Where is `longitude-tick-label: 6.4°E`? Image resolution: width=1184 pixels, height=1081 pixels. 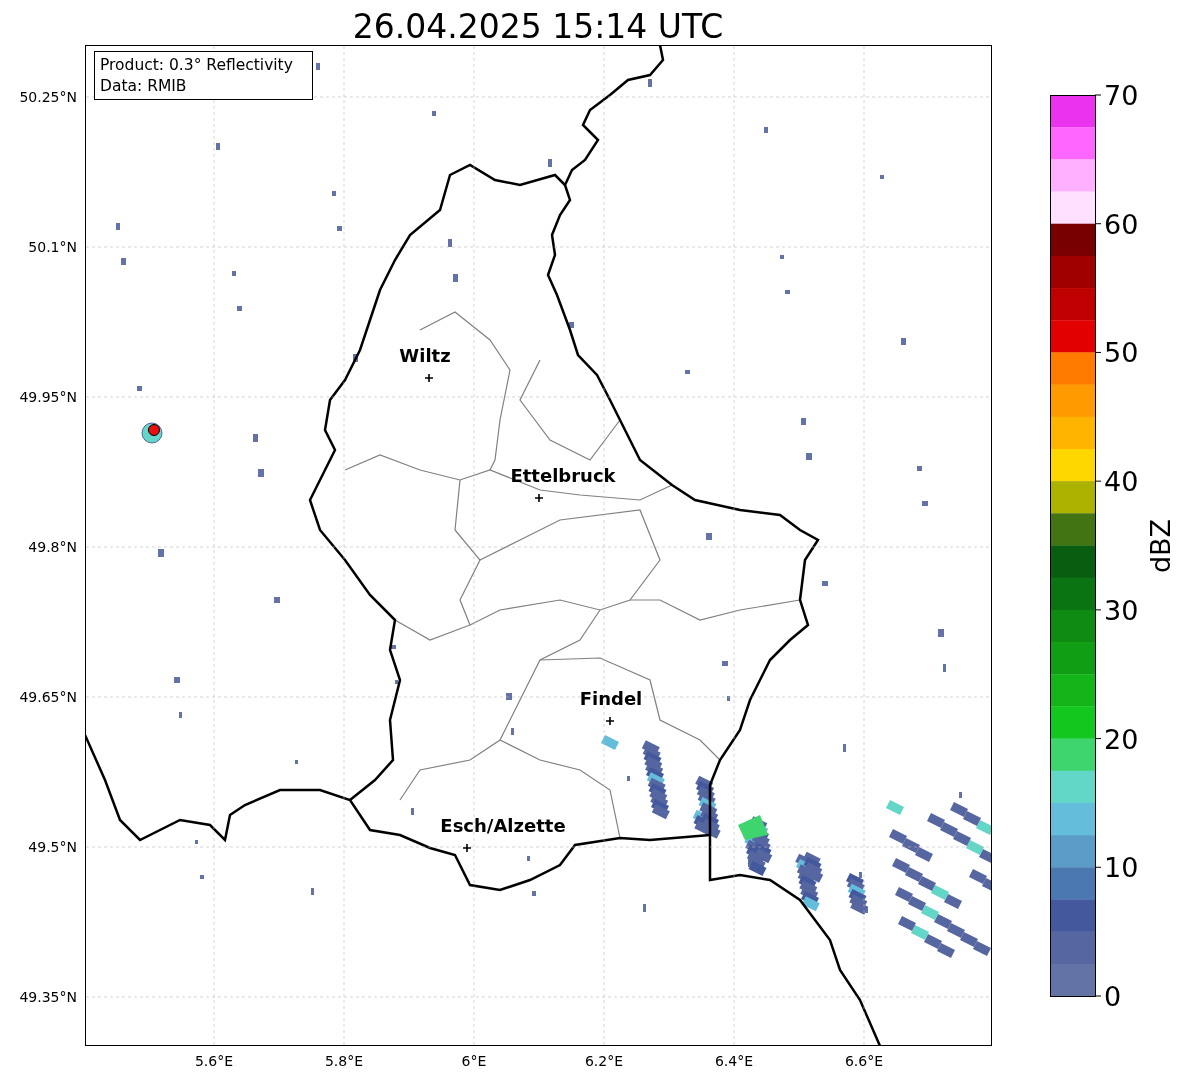 longitude-tick-label: 6.4°E is located at coordinates (734, 1061).